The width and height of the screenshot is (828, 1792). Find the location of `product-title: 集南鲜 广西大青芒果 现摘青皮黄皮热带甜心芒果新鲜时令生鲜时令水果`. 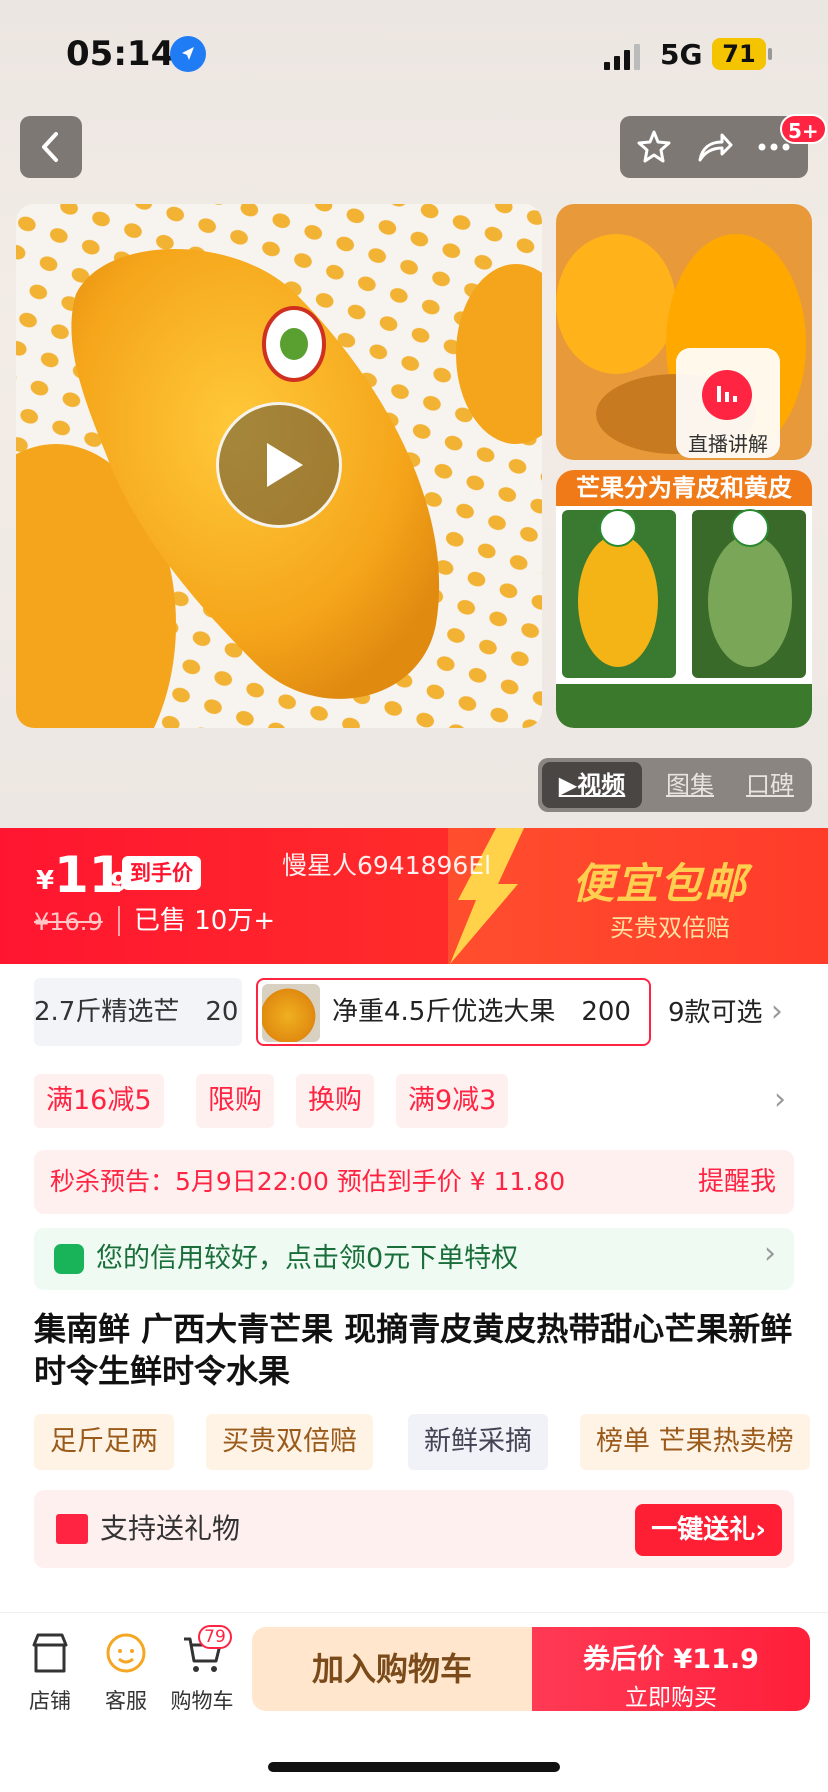

product-title: 集南鲜 广西大青芒果 现摘青皮黄皮热带甜心芒果新鲜时令生鲜时令水果 is located at coordinates (413, 1350).